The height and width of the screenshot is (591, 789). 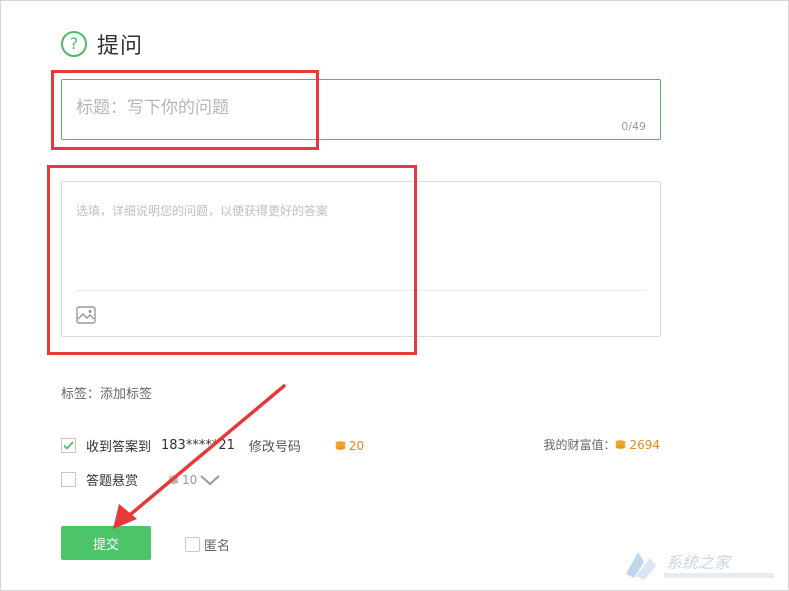 I want to click on reward-checkbox, so click(x=68, y=479).